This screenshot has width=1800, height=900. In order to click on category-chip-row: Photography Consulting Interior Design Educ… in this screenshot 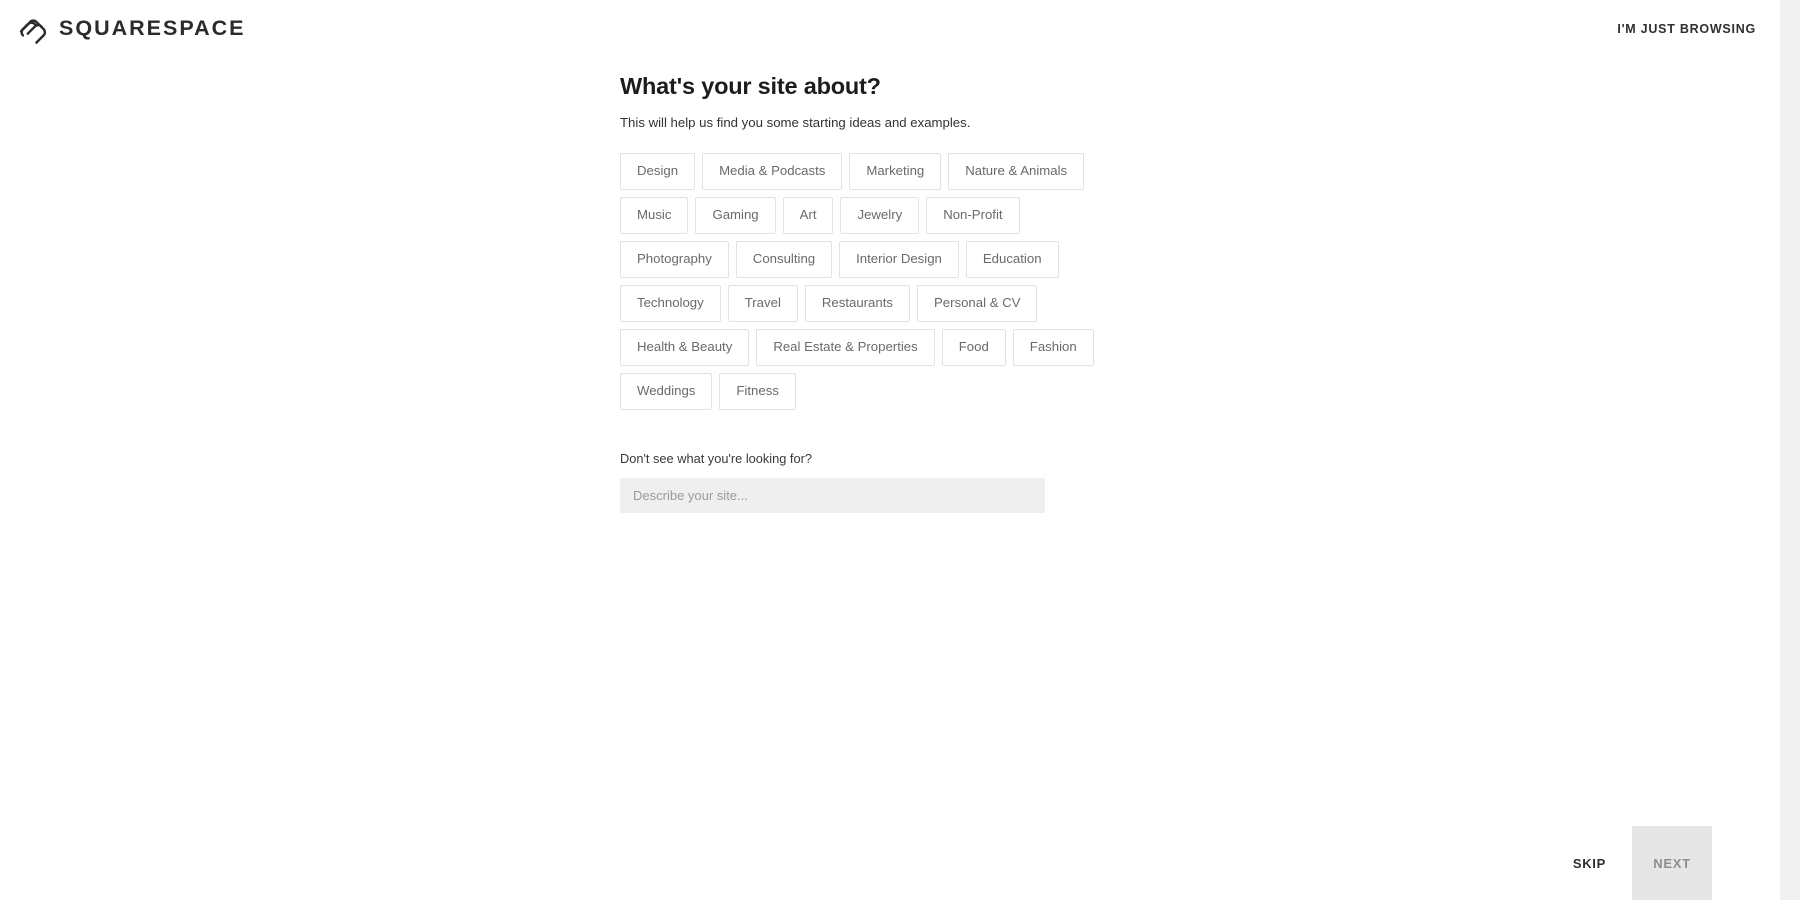, I will do `click(940, 259)`.